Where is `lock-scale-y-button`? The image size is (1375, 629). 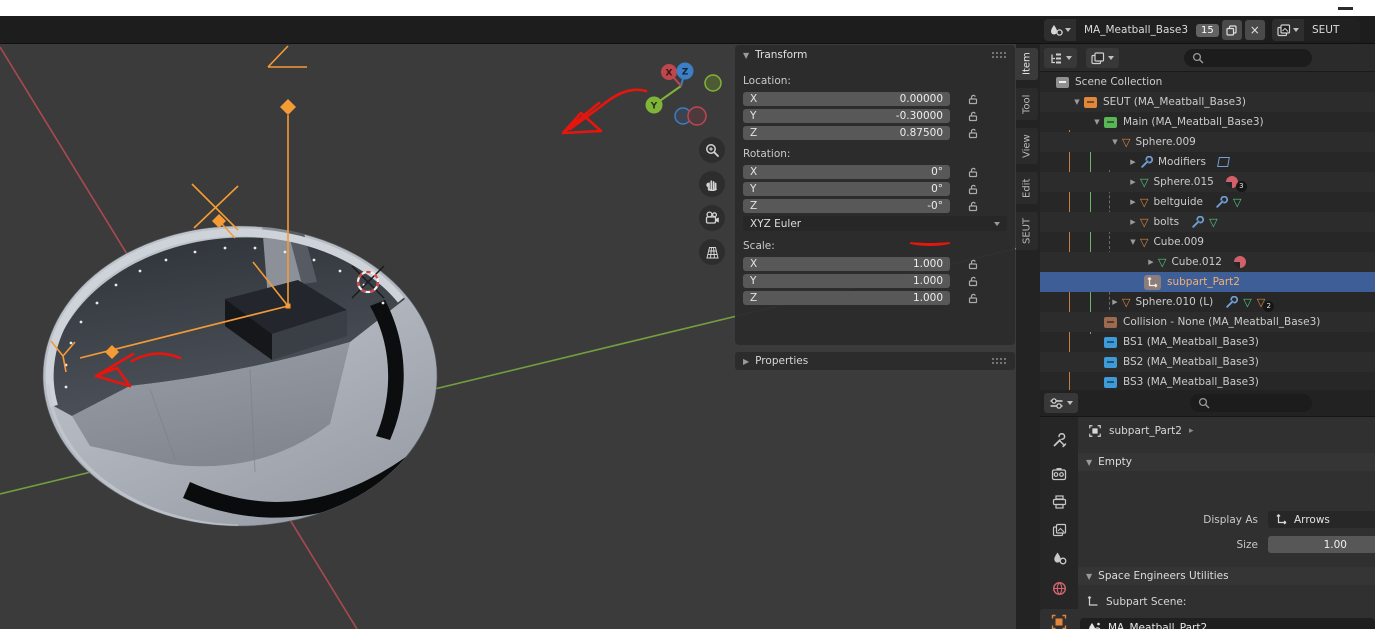
lock-scale-y-button is located at coordinates (973, 281).